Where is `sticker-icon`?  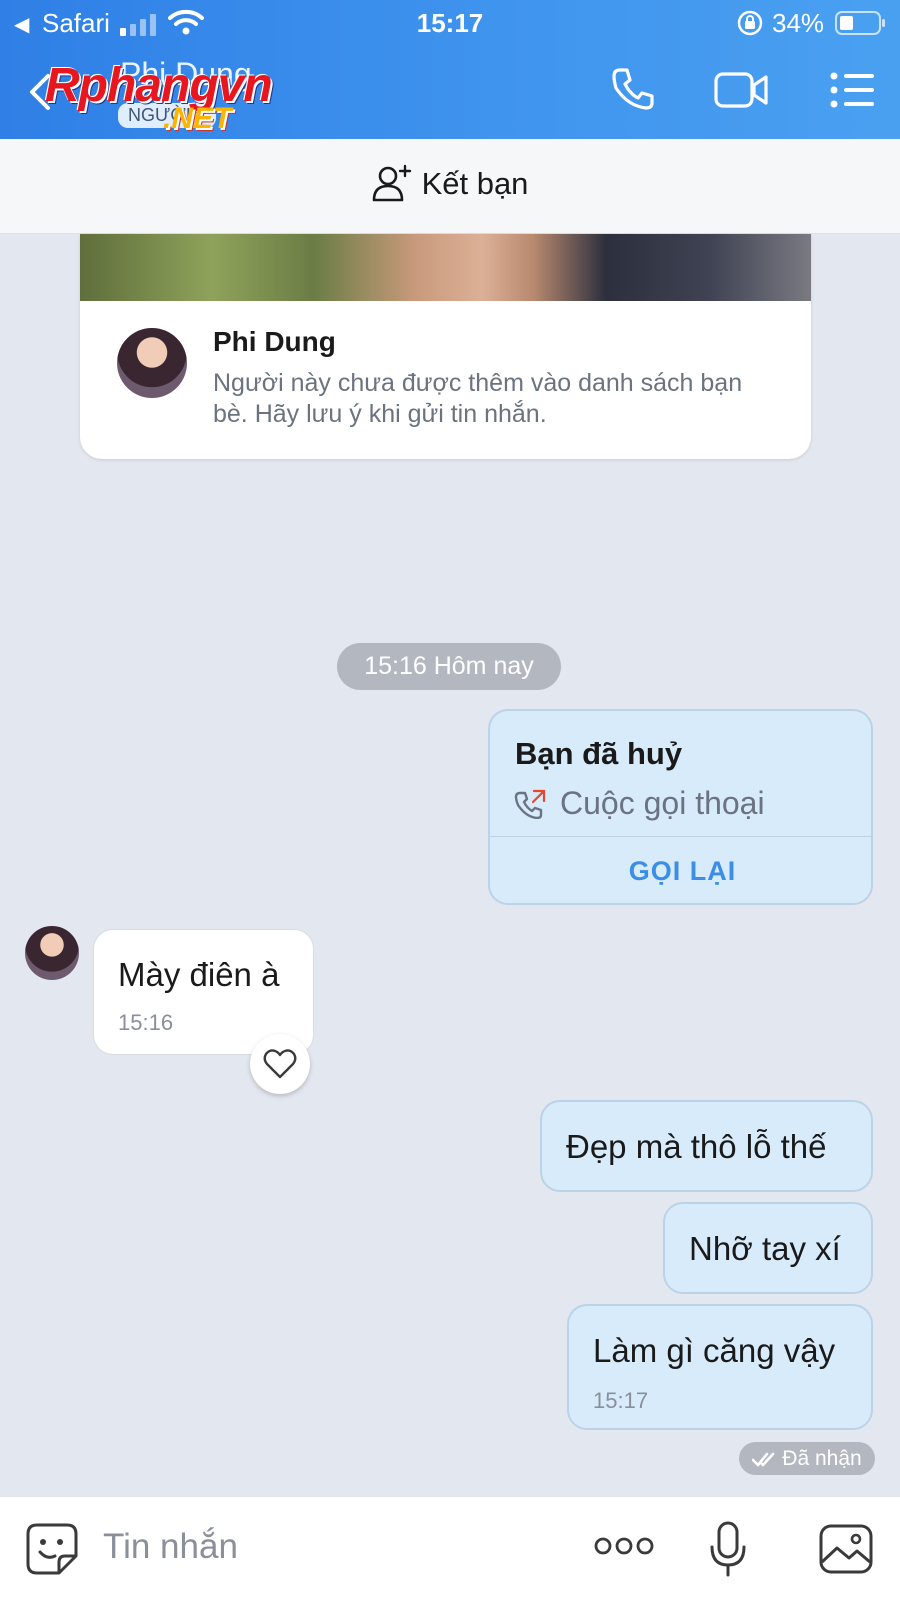
sticker-icon is located at coordinates (52, 1551).